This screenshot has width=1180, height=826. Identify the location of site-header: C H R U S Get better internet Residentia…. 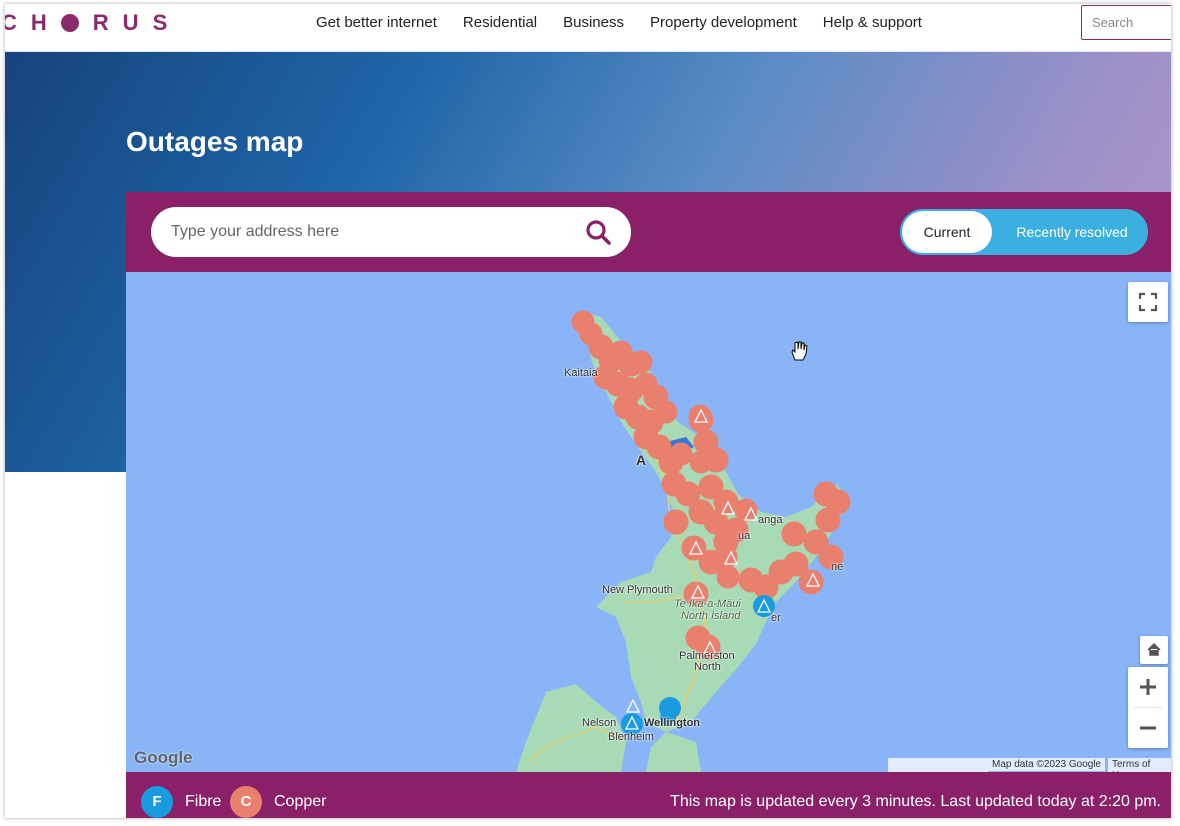
(588, 28).